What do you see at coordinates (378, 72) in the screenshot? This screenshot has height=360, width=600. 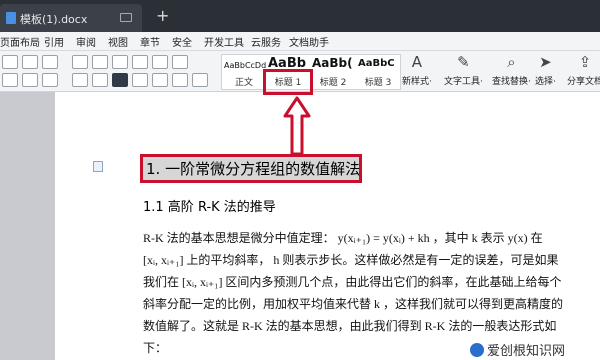 I see `style-heading-3: AaBbC 标题 3` at bounding box center [378, 72].